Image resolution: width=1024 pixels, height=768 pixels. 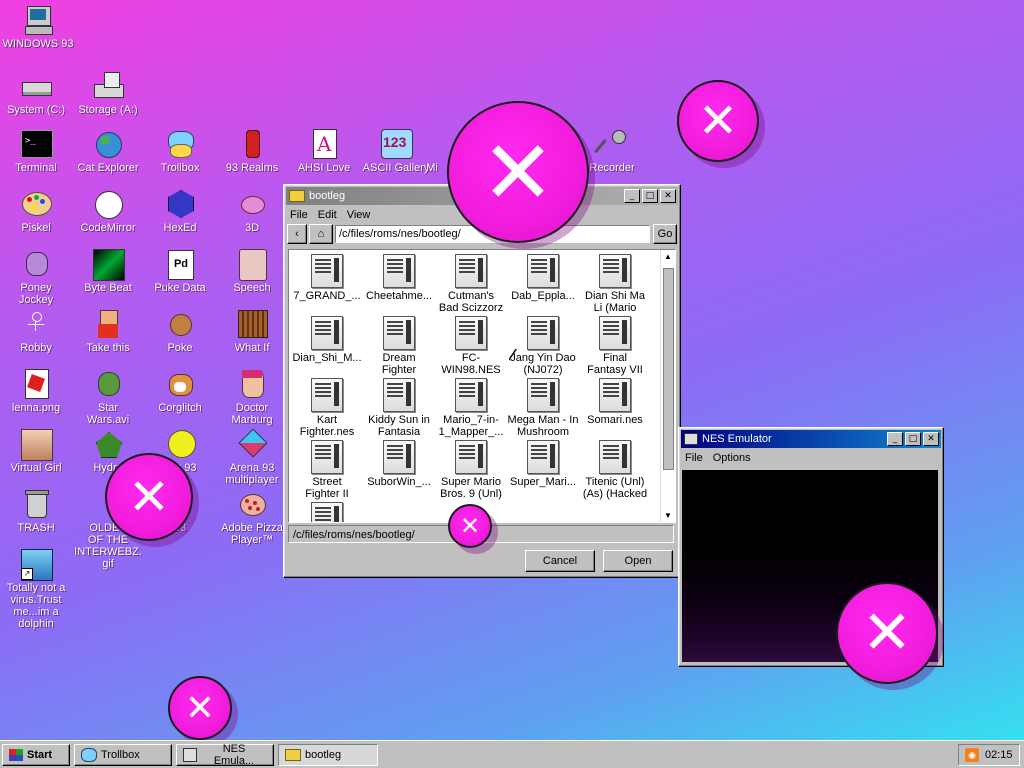 I want to click on trollbox-icon, so click(x=180, y=144).